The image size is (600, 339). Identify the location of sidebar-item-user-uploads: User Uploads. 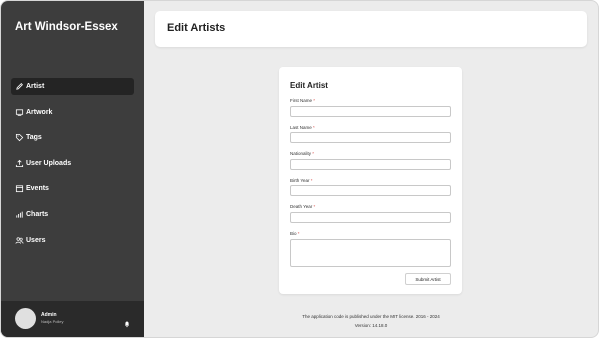
(72, 163).